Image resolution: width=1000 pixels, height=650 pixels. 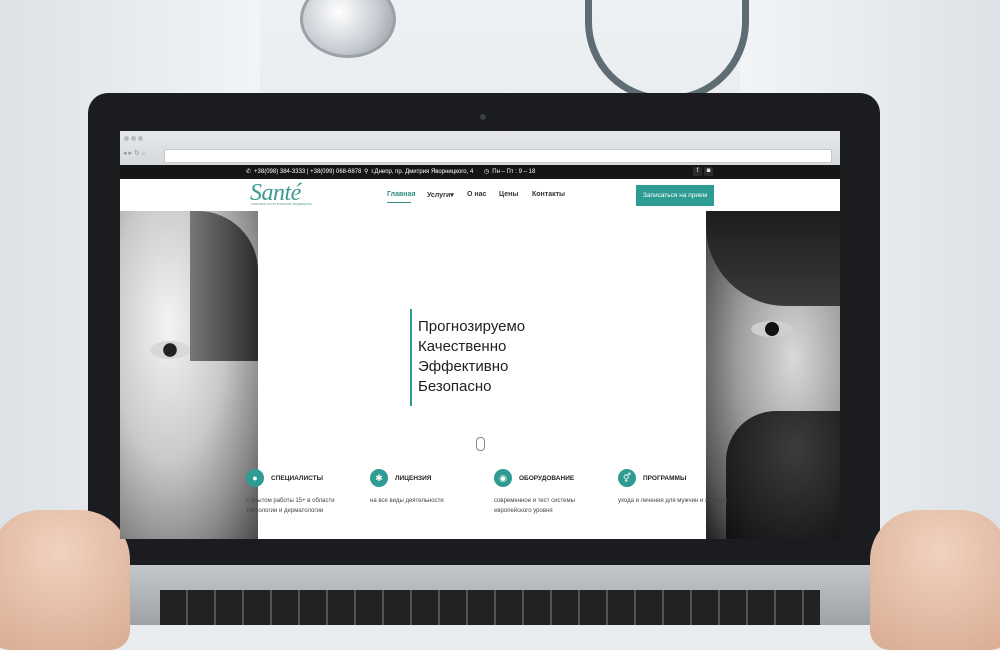 I want to click on book-appointment-button: Записаться на прием, so click(x=675, y=195).